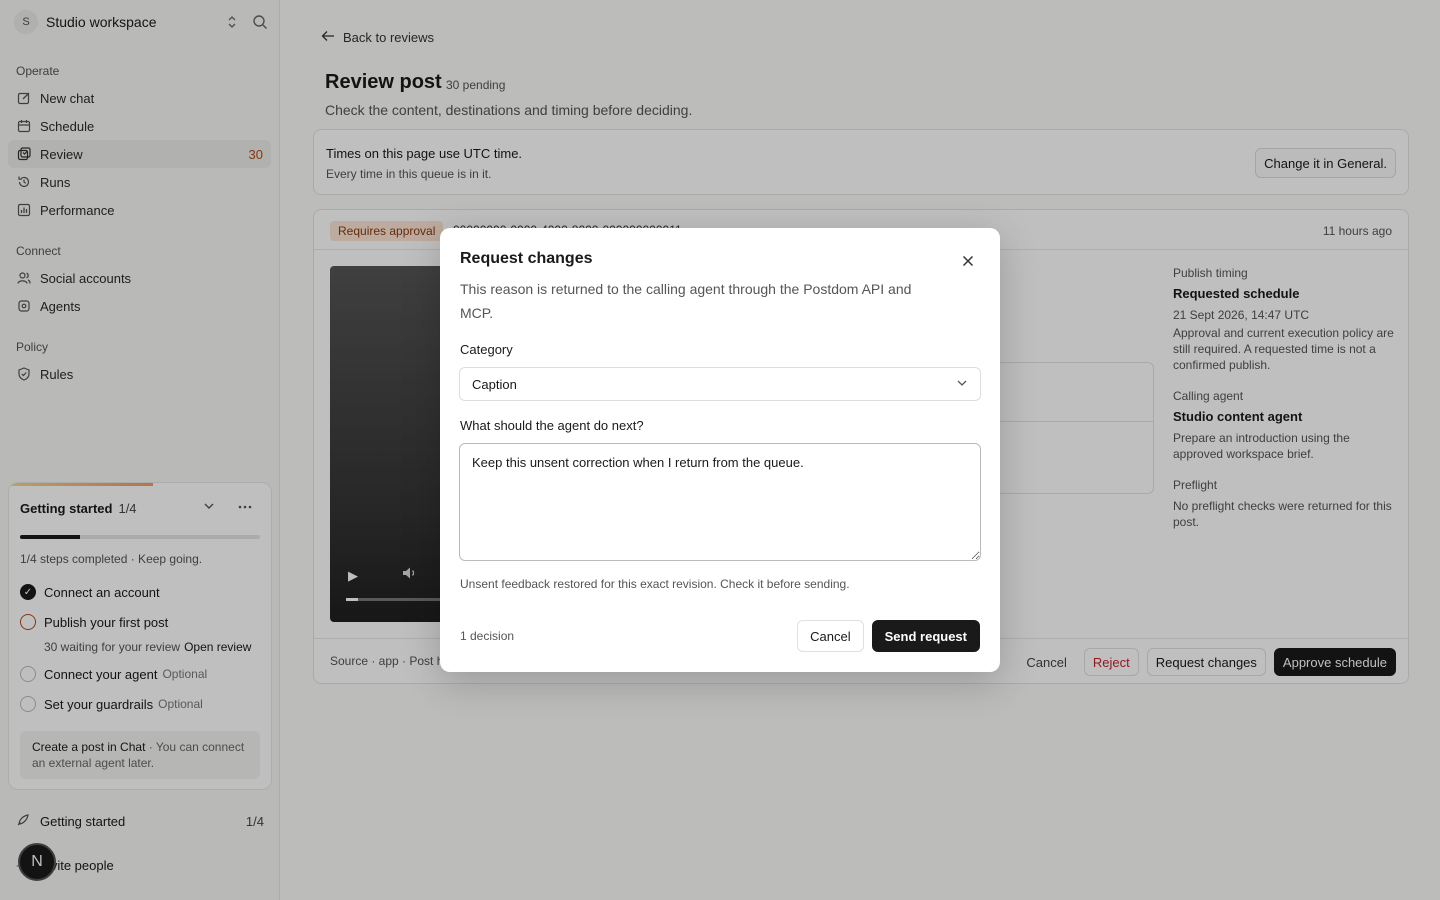 Image resolution: width=1440 pixels, height=900 pixels. Describe the element at coordinates (962, 384) in the screenshot. I see `chevron-down-icon` at that location.